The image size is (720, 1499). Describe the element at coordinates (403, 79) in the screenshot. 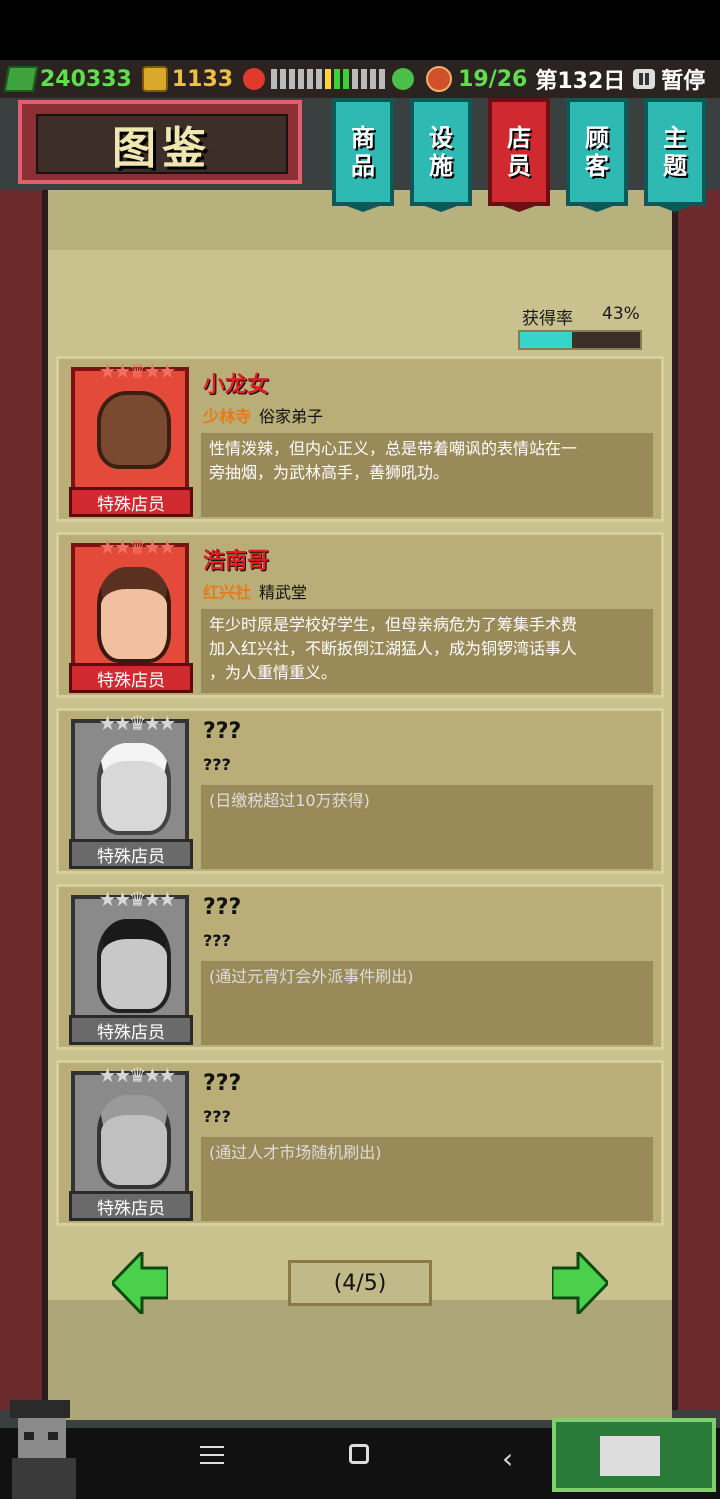

I see `happy-face-icon` at that location.